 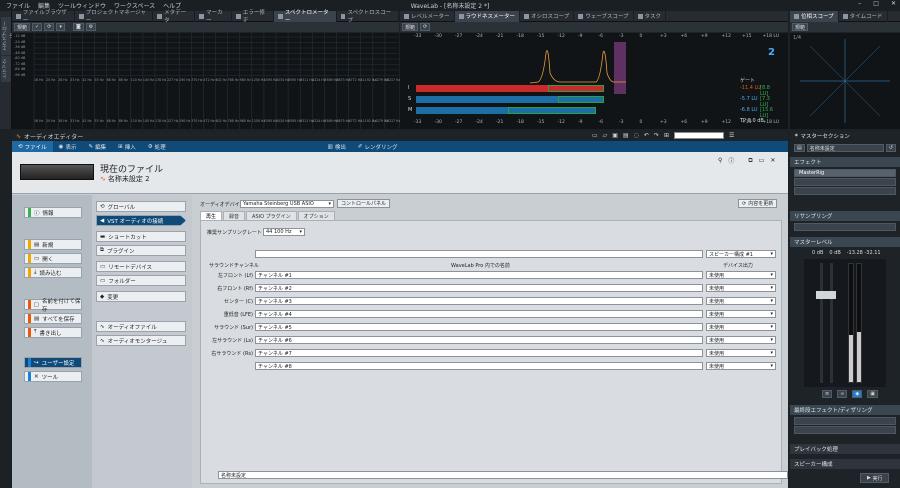 I want to click on zoom-icon: ⊞, so click(x=666, y=135).